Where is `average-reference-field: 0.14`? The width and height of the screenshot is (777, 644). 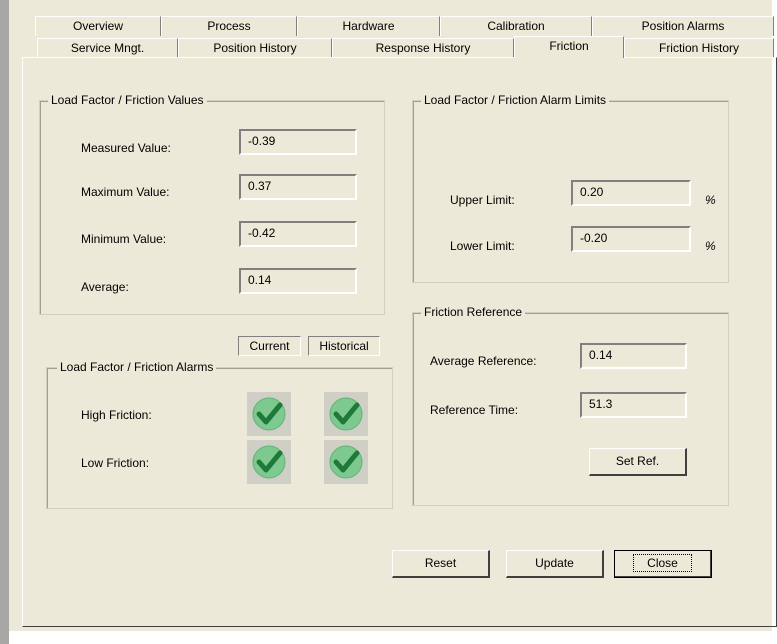
average-reference-field: 0.14 is located at coordinates (633, 356).